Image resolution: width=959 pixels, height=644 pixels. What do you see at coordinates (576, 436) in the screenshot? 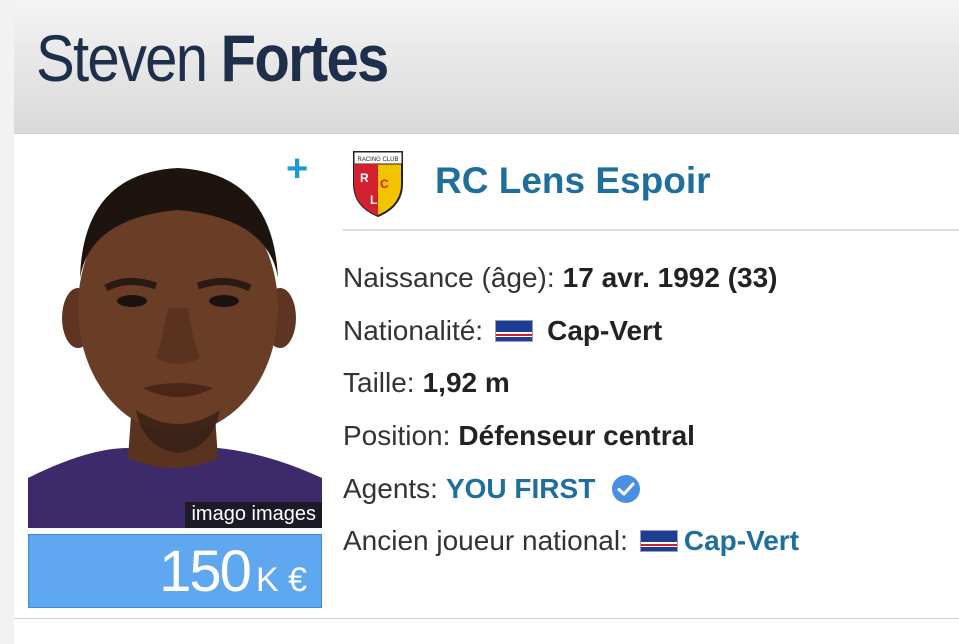
I see `position-value: Défenseur central` at bounding box center [576, 436].